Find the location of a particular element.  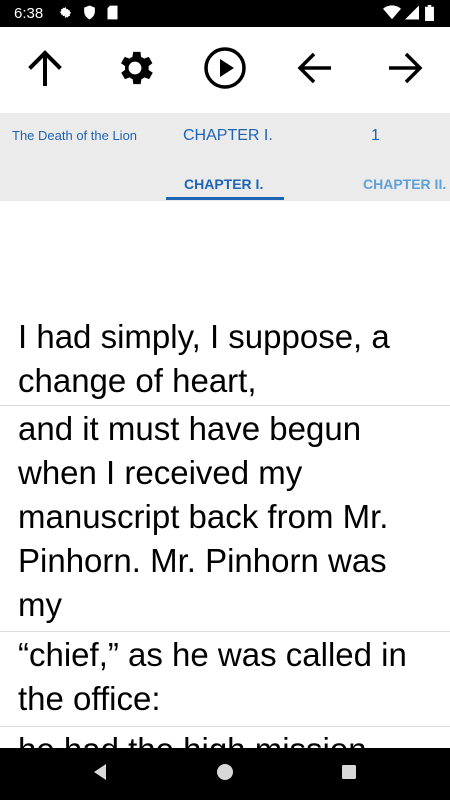

settings-button is located at coordinates (135, 70).